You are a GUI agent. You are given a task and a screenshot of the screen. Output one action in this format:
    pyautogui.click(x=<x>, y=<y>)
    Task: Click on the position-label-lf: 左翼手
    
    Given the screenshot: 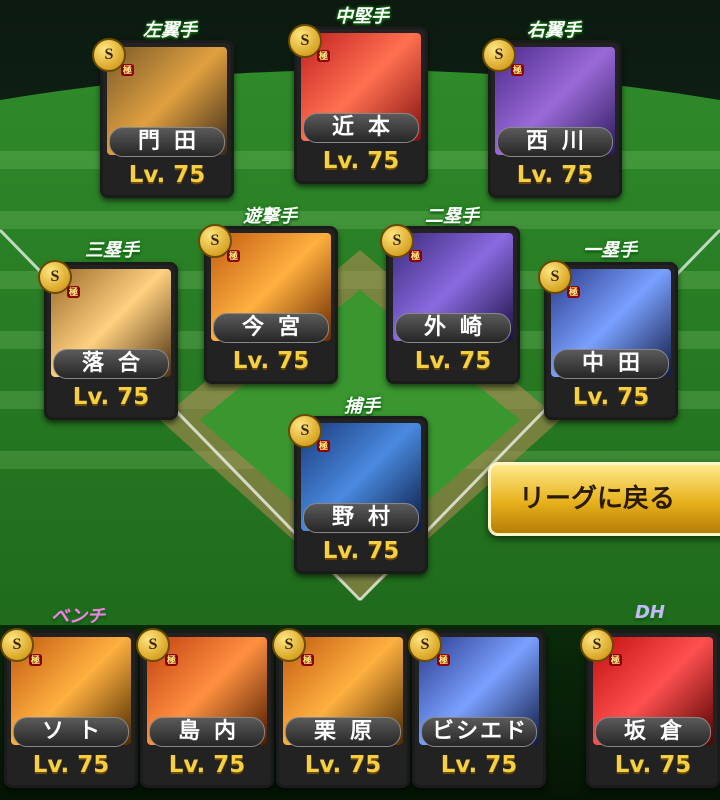 What is the action you would take?
    pyautogui.click(x=170, y=30)
    